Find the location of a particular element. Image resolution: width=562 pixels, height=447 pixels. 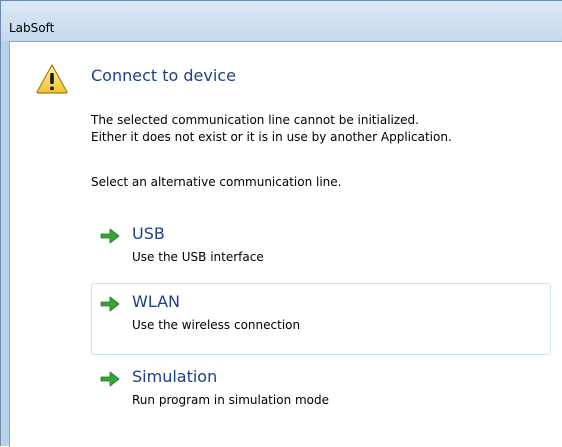

wlan-option-title: WLAN is located at coordinates (156, 301).